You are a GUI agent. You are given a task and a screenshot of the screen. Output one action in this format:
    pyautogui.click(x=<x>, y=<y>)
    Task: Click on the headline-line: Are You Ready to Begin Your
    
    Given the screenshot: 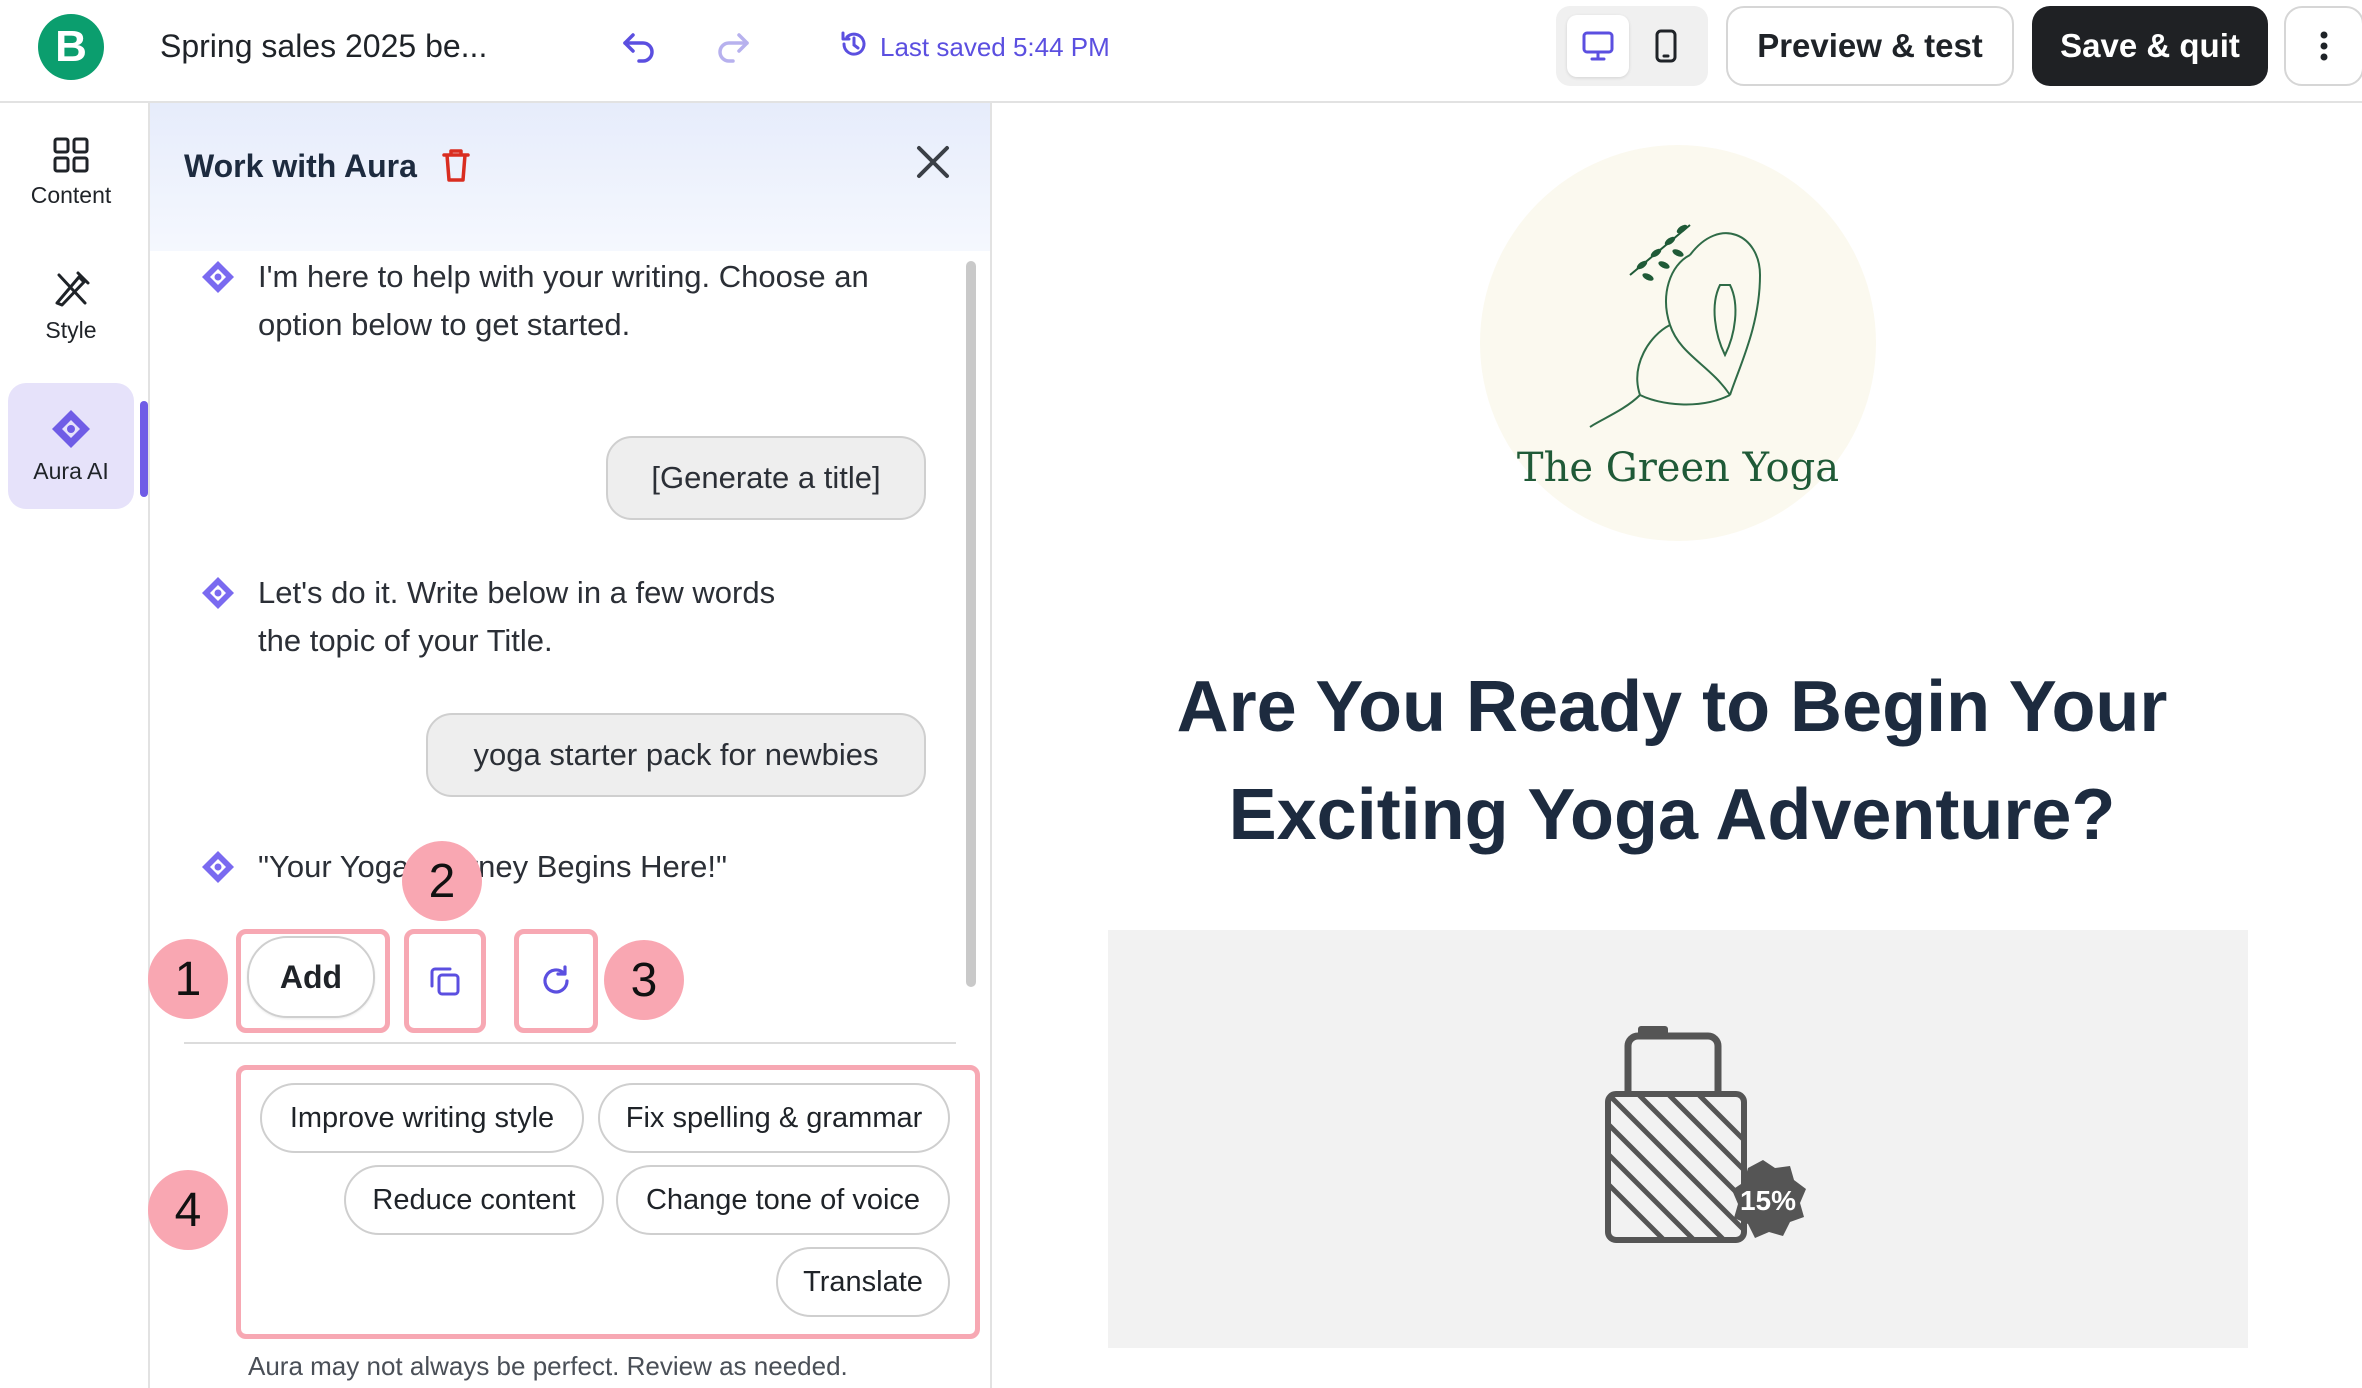 What is the action you would take?
    pyautogui.click(x=1672, y=707)
    